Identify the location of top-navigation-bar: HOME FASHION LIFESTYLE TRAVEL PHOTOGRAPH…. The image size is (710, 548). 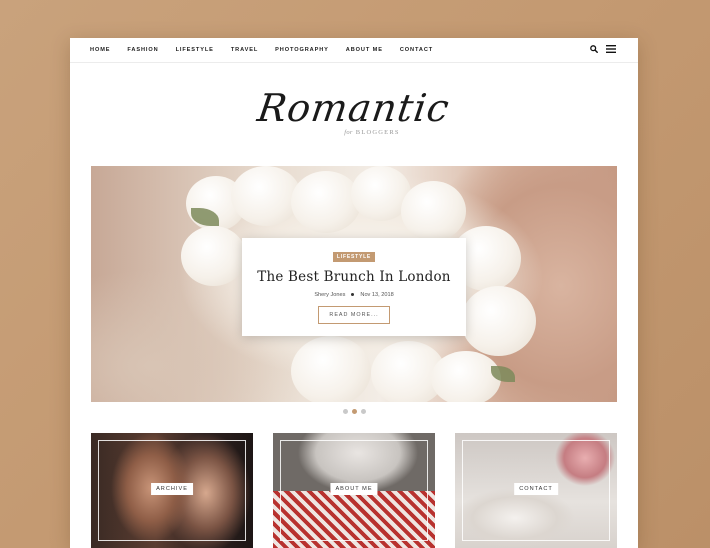
(354, 50).